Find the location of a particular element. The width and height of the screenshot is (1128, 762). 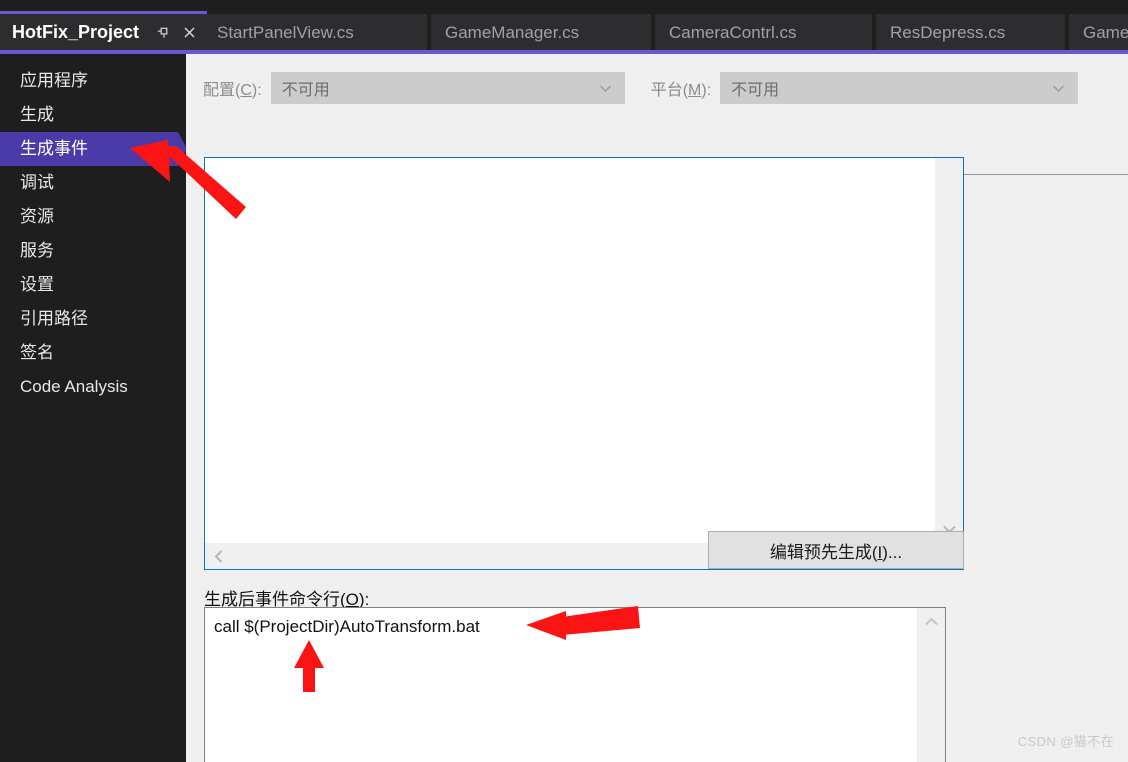

sidebar-item-signing: 签名 is located at coordinates (93, 353).